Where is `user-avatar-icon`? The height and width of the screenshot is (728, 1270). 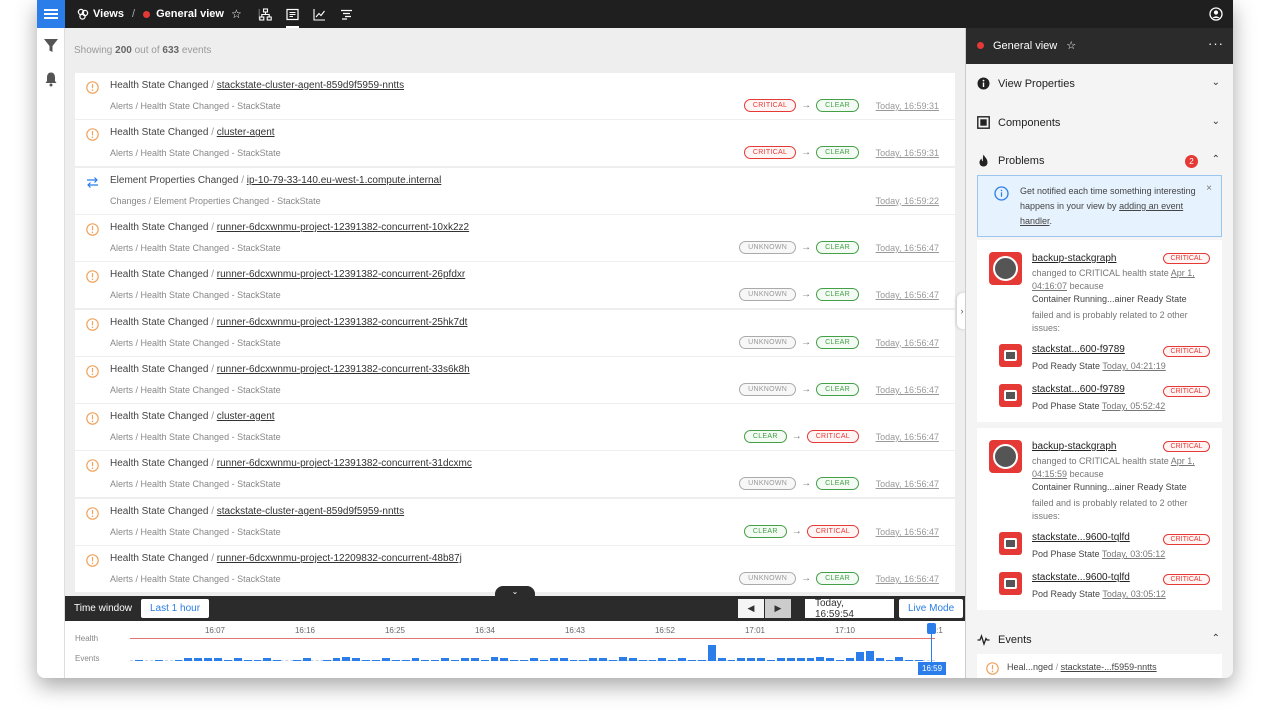
user-avatar-icon is located at coordinates (1216, 14).